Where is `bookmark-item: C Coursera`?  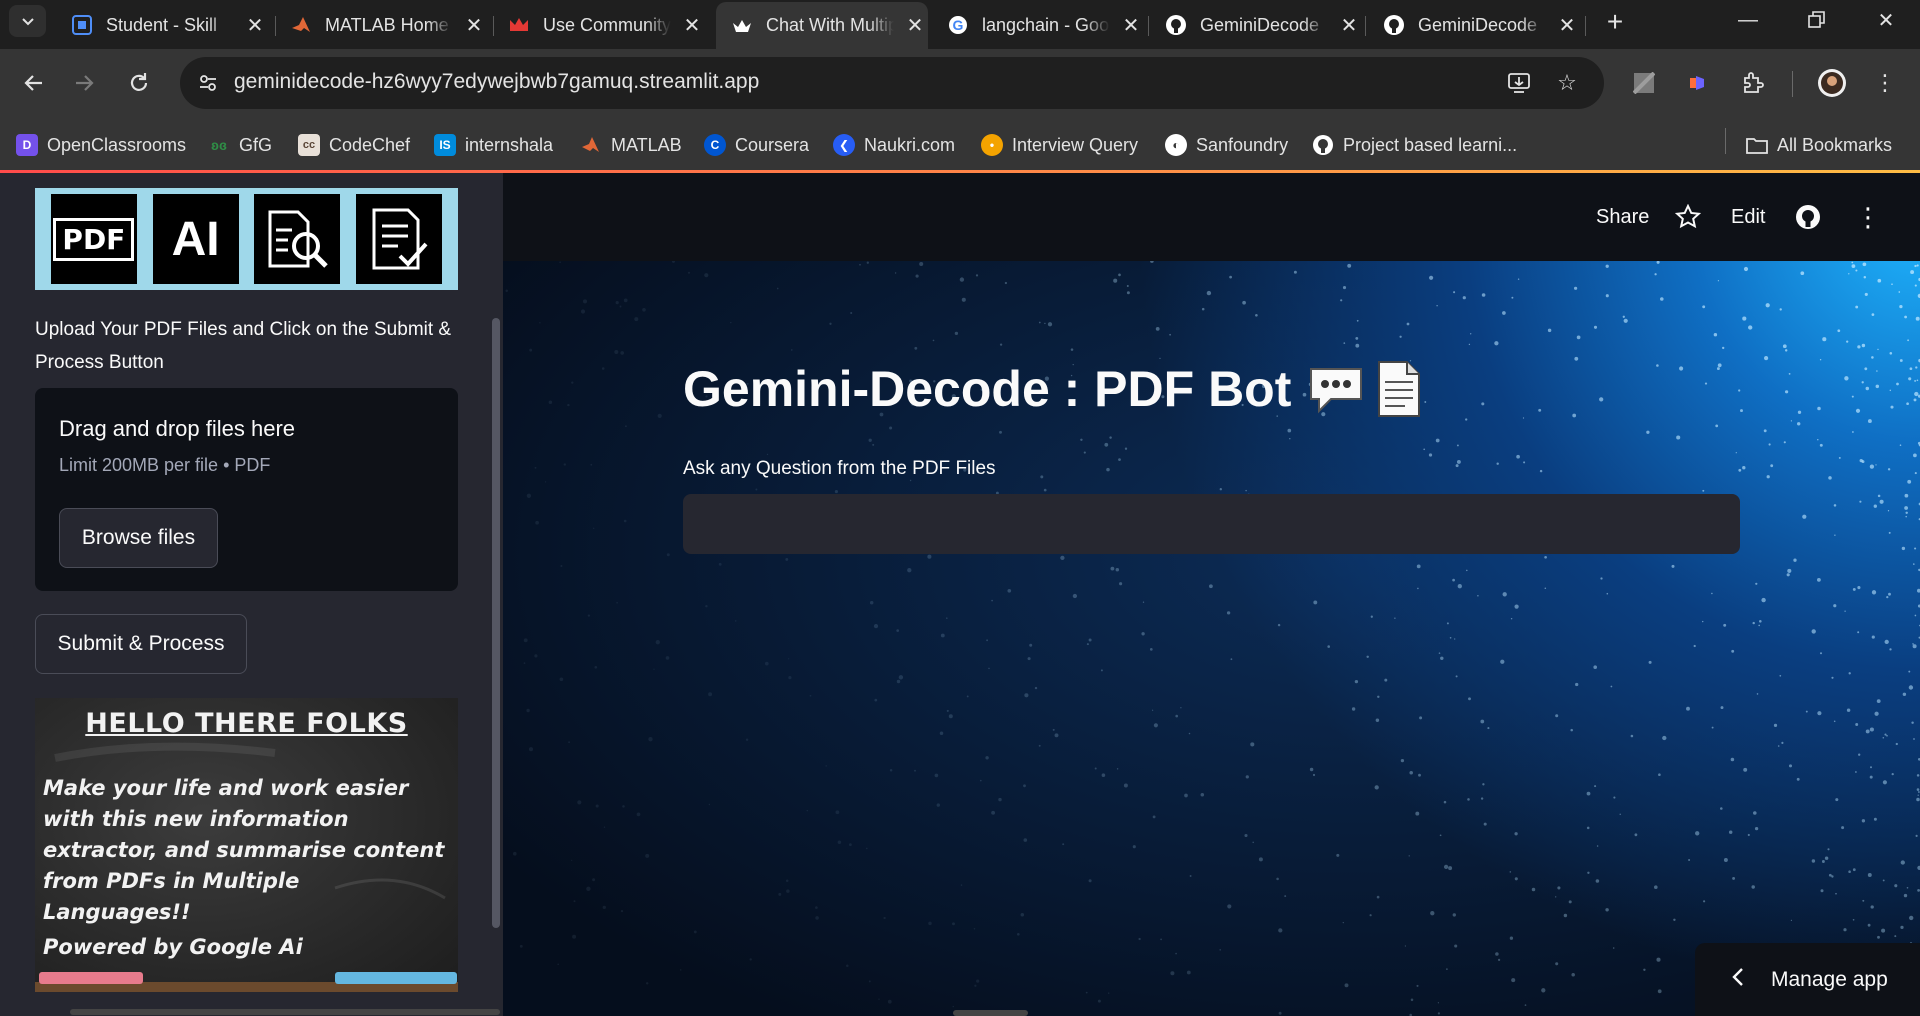
bookmark-item: C Coursera is located at coordinates (756, 145).